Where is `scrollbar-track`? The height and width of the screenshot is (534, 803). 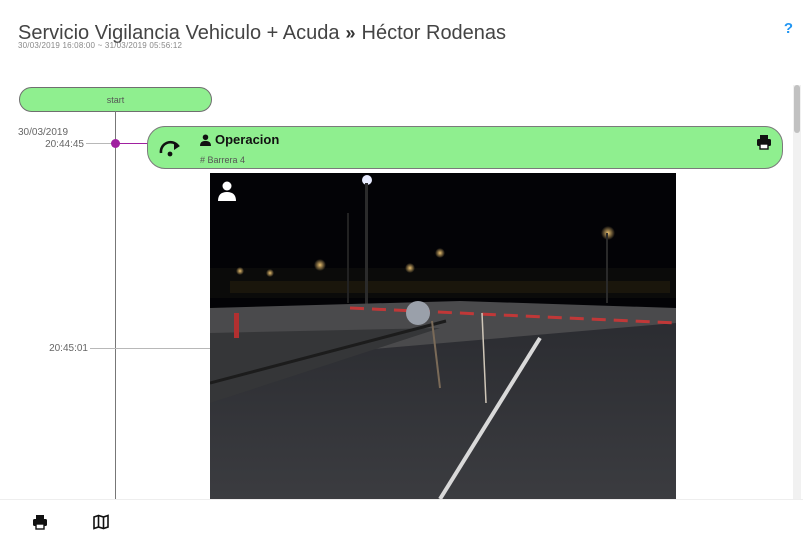
scrollbar-track is located at coordinates (797, 292).